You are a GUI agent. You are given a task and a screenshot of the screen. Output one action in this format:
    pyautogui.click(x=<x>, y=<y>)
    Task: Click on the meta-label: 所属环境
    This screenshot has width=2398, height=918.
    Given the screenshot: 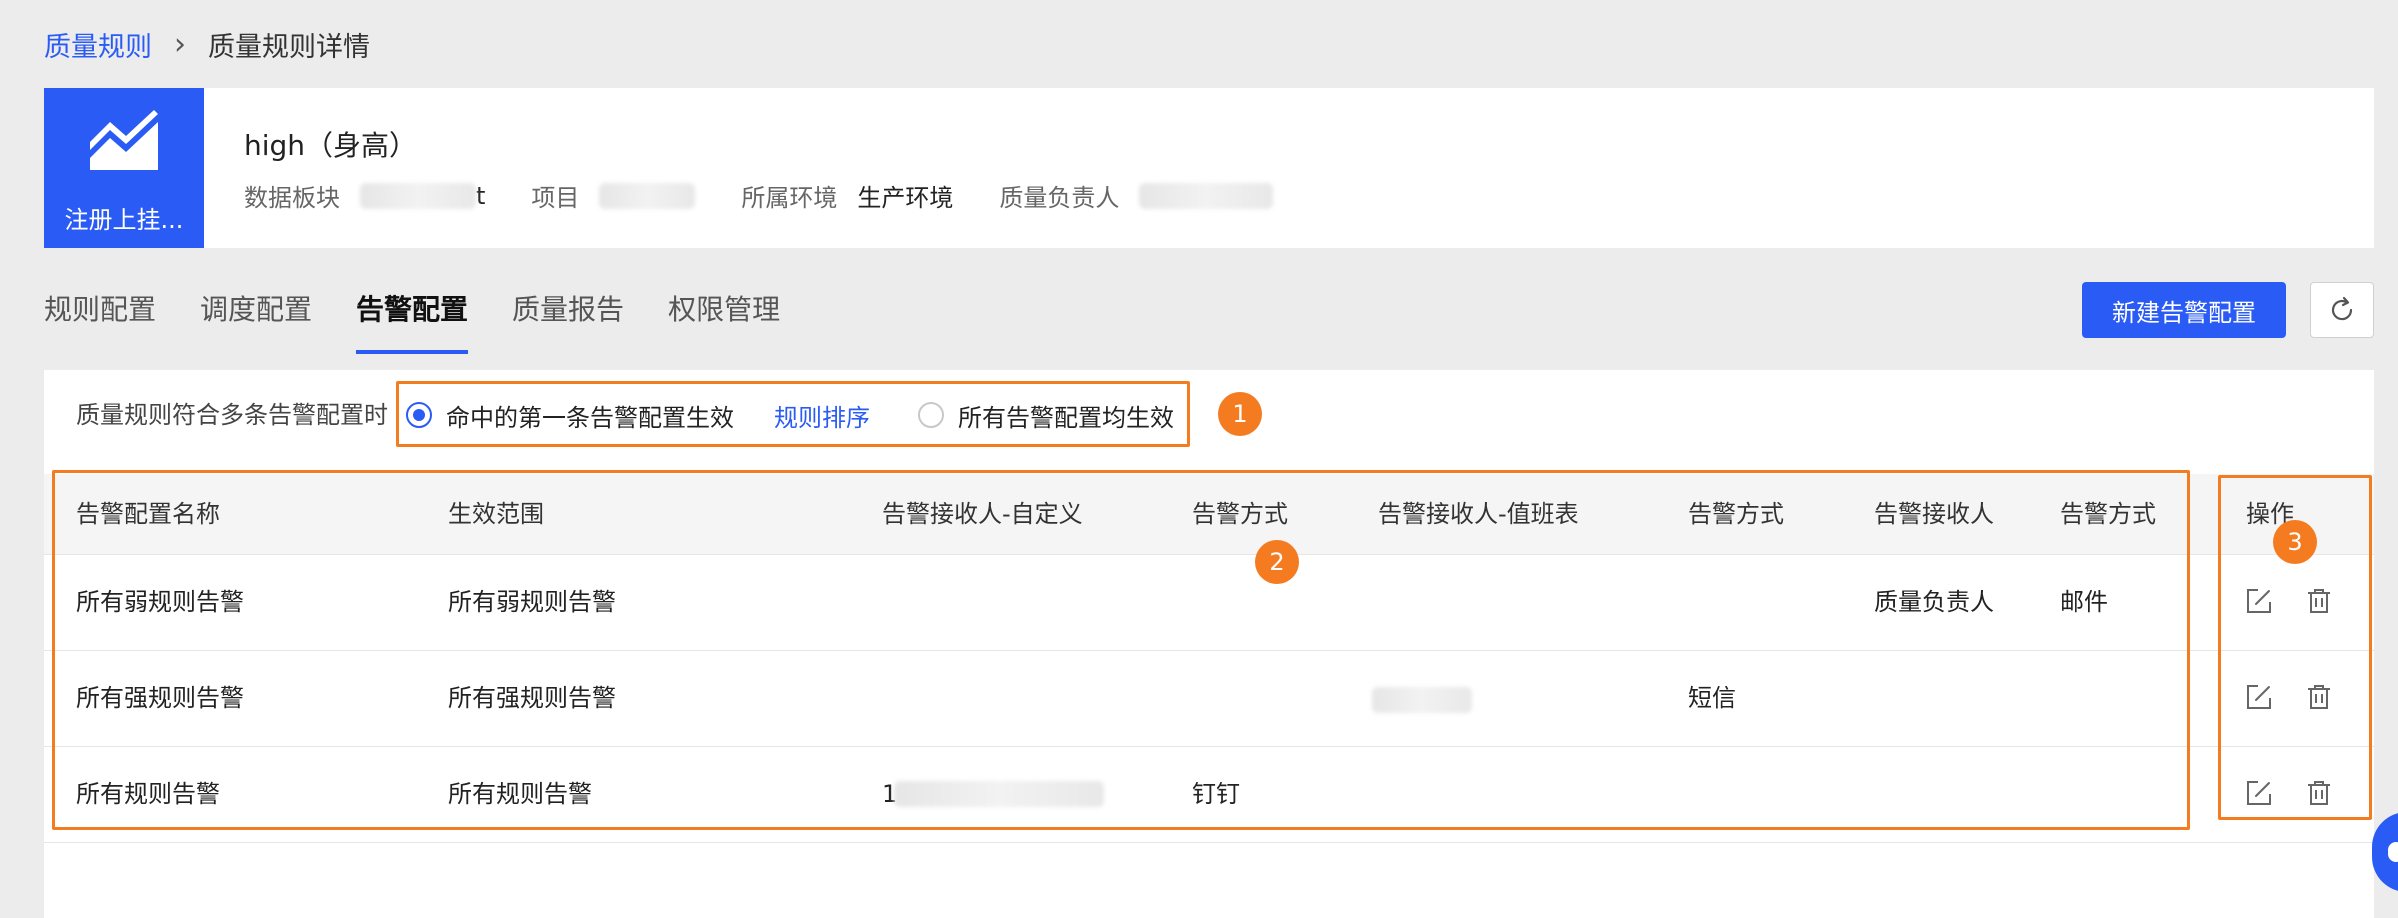 What is the action you would take?
    pyautogui.click(x=789, y=198)
    